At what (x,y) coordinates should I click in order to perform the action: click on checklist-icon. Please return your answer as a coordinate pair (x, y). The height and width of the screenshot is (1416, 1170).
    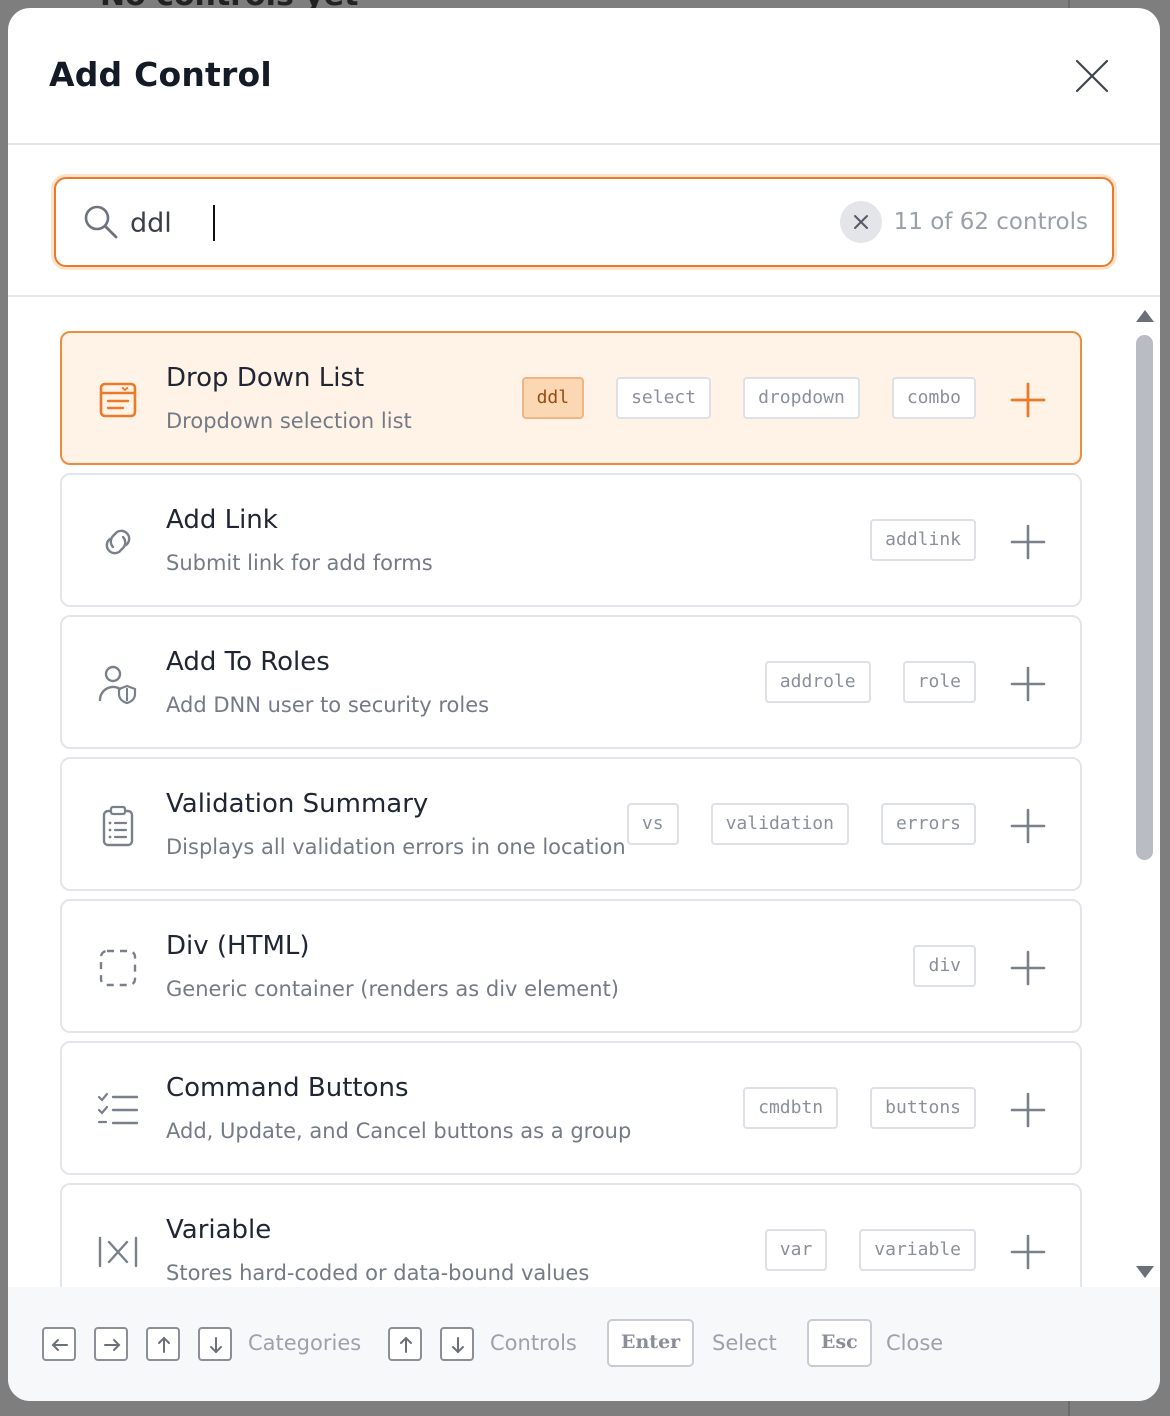
    Looking at the image, I should click on (118, 1108).